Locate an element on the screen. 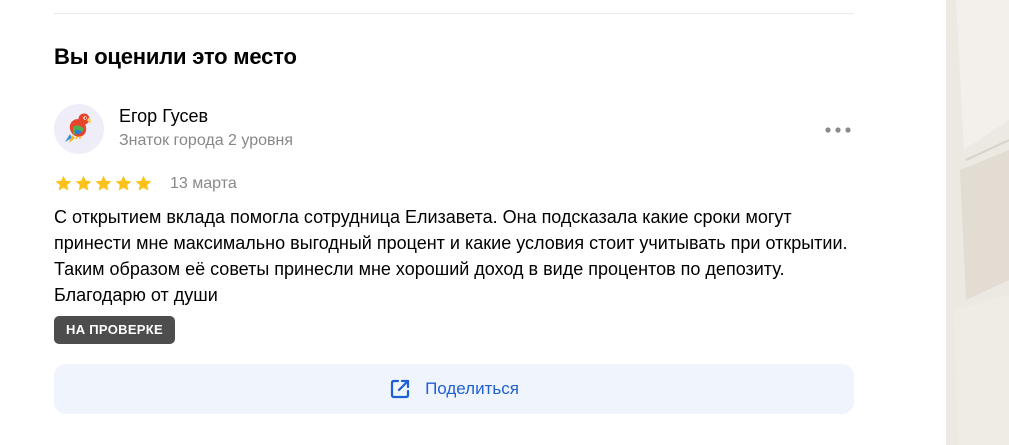 The height and width of the screenshot is (445, 1009). map-background is located at coordinates (977, 222).